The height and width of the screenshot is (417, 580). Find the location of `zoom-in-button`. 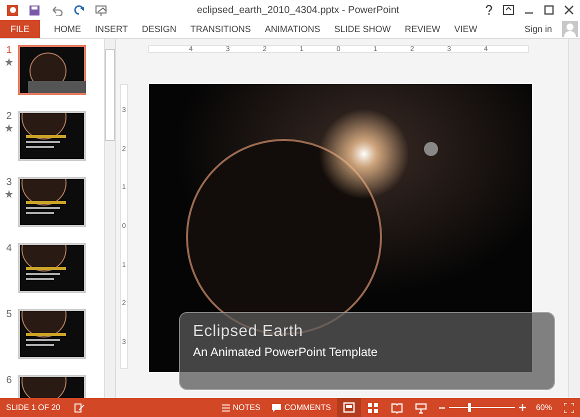

zoom-in-button is located at coordinates (522, 407).